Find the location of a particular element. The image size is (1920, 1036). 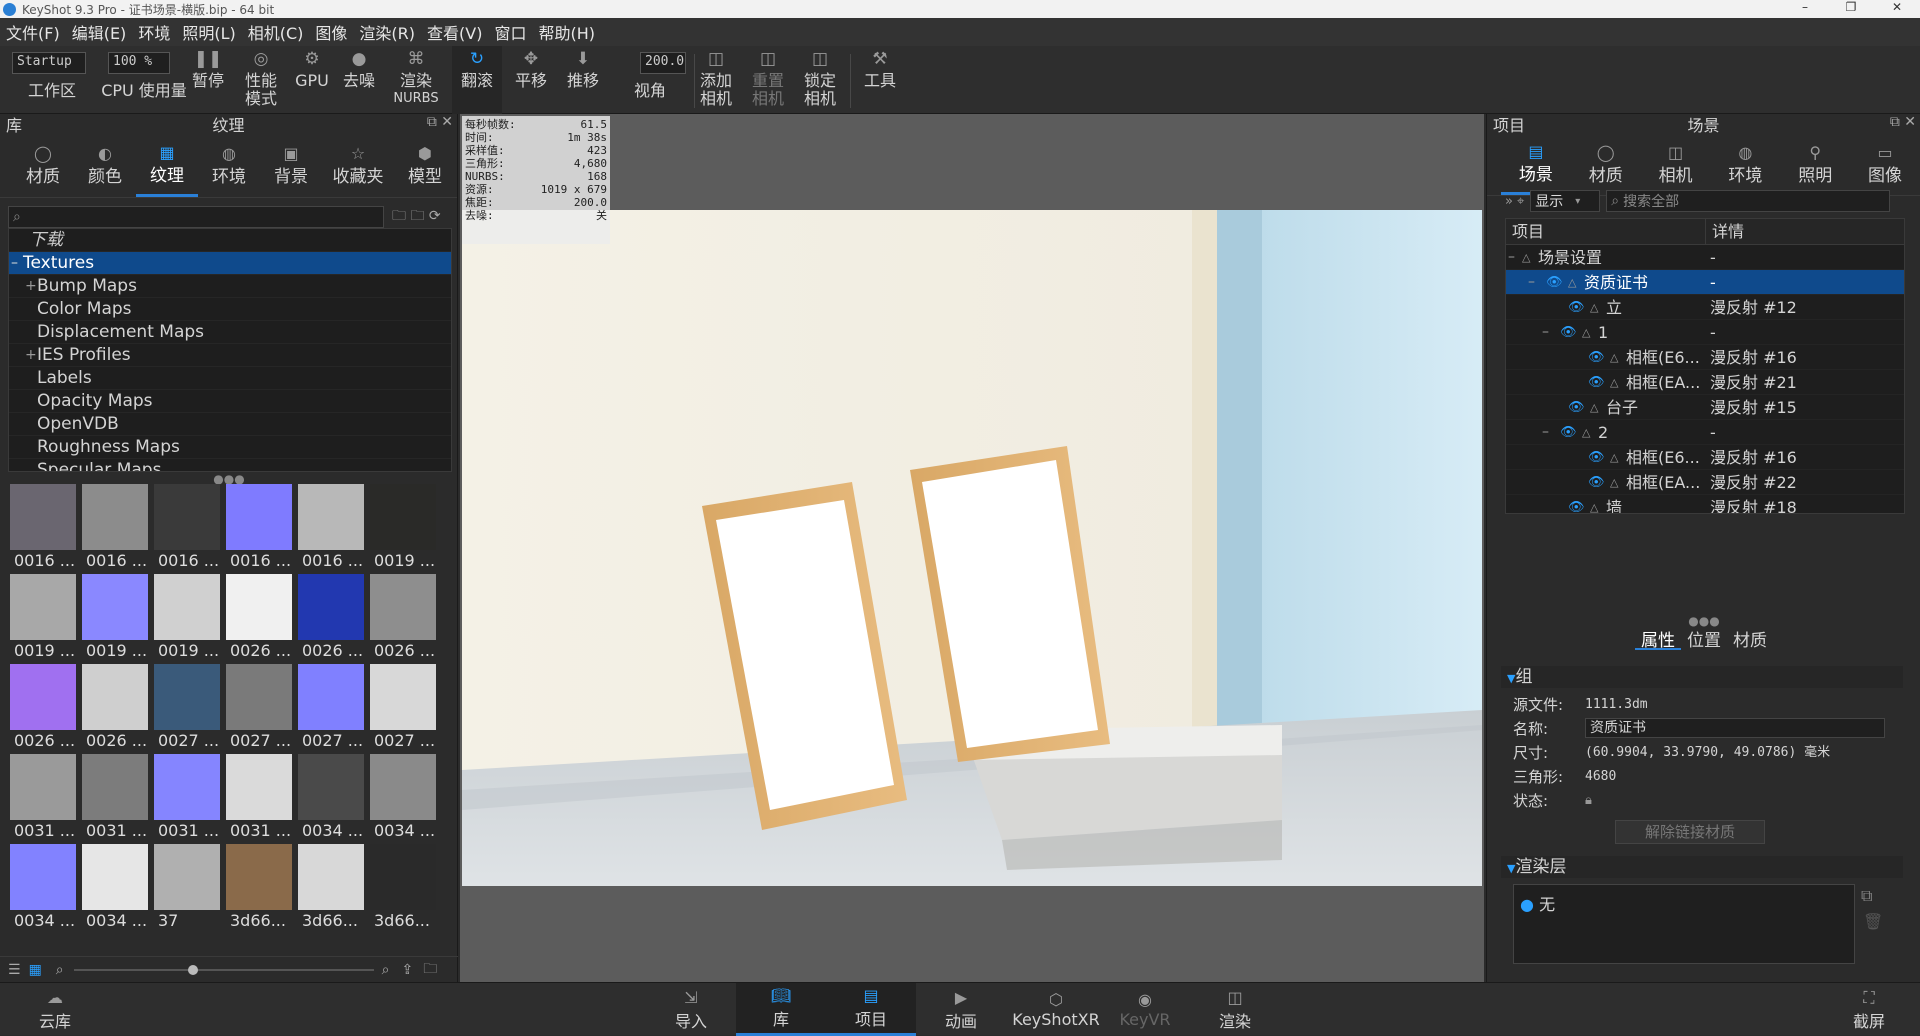

add-camera-button: ◫ 添加 相机 is located at coordinates (716, 80).